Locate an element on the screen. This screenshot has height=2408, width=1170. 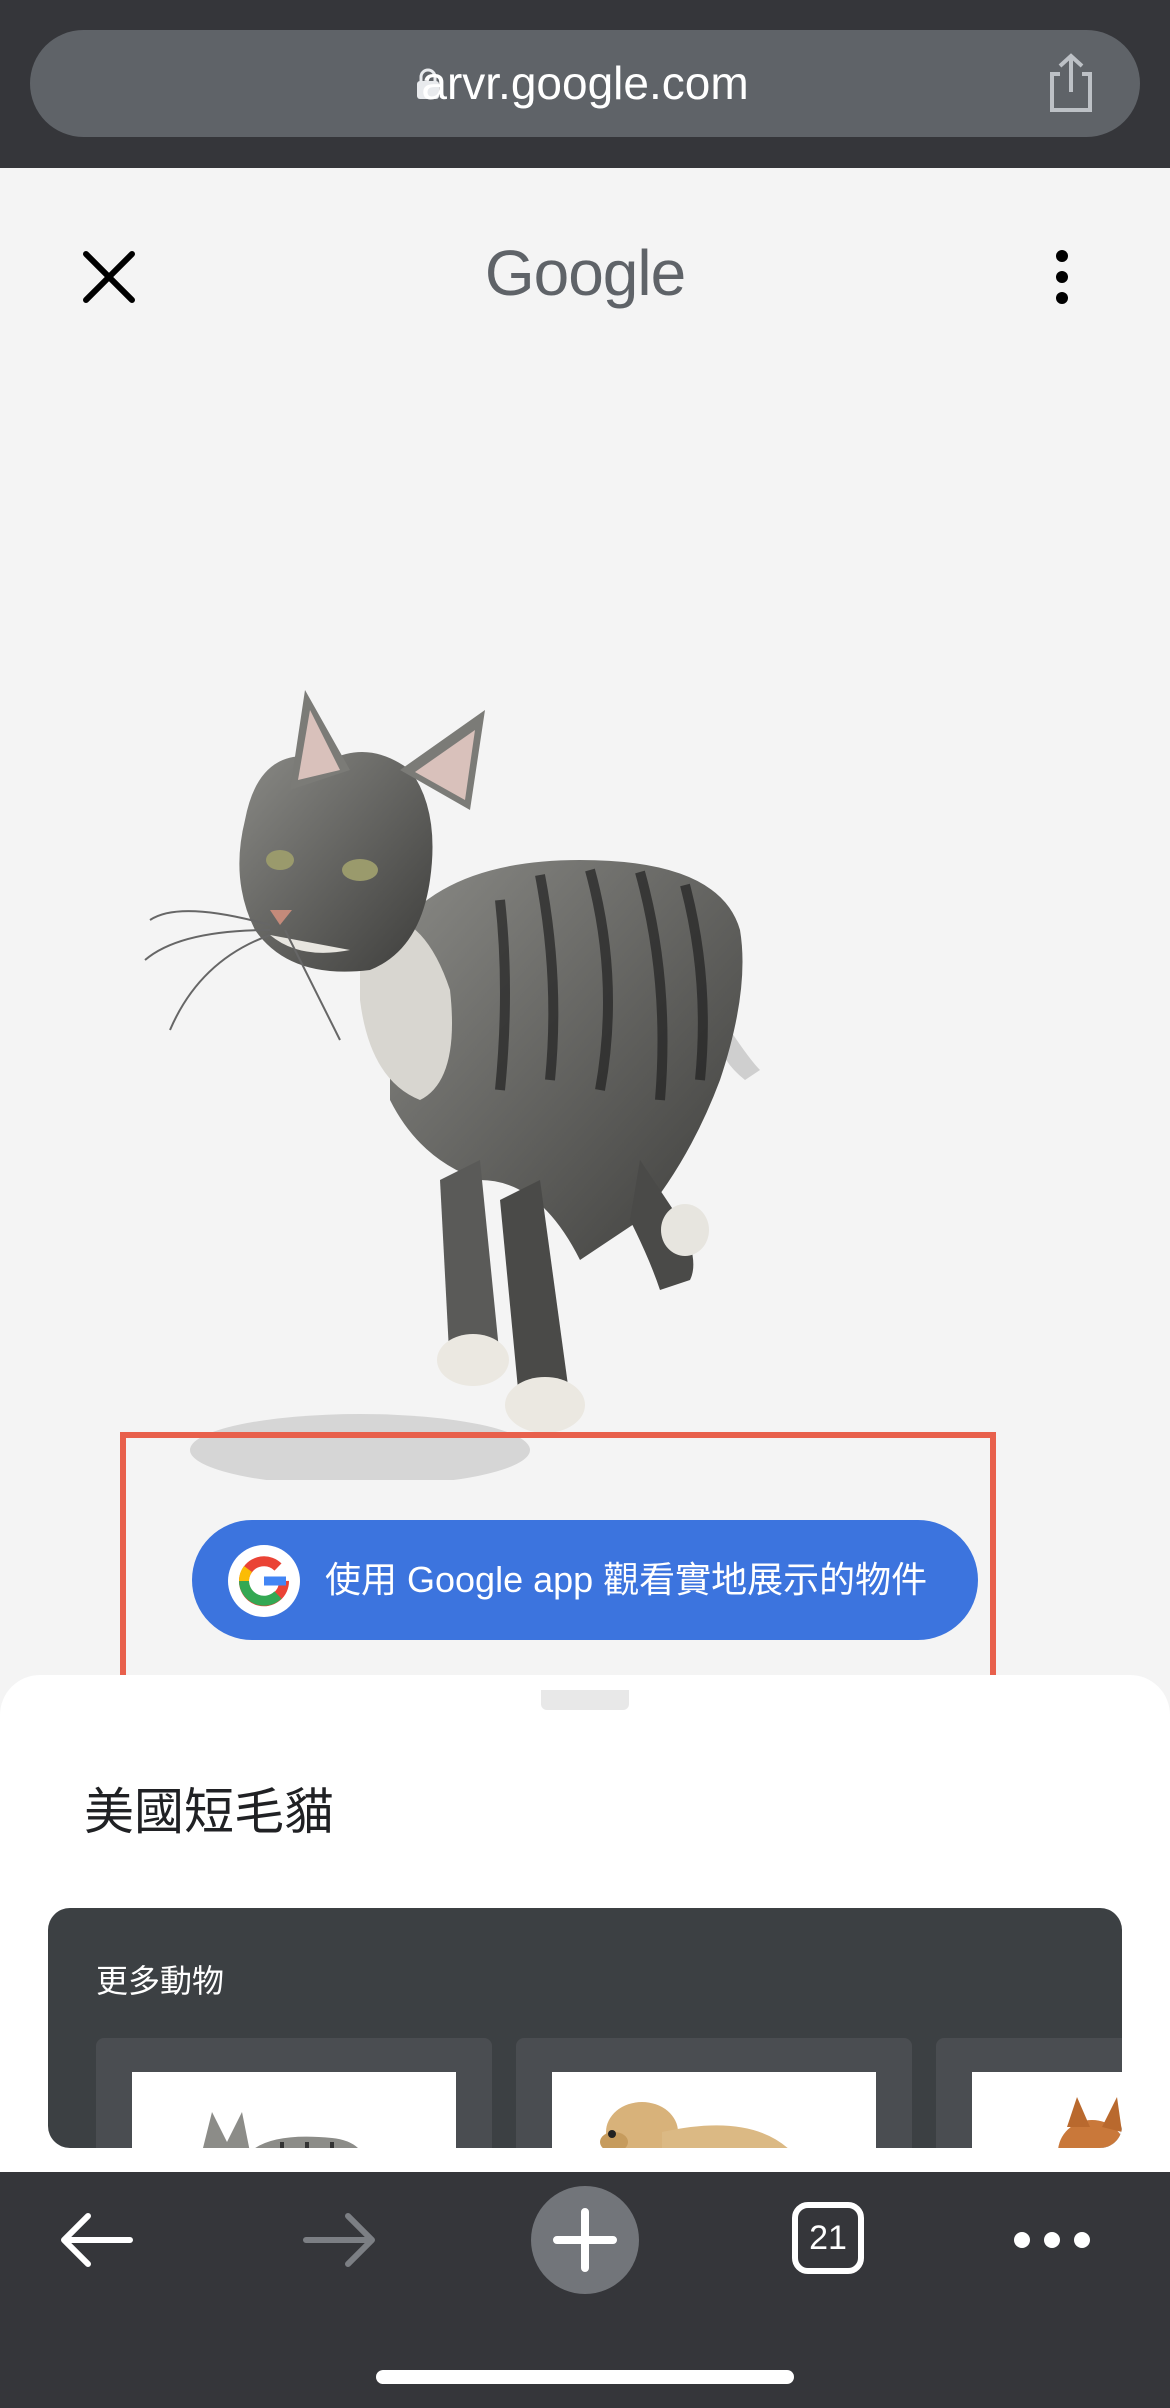
dog-thumbnail-icon is located at coordinates (694, 2125).